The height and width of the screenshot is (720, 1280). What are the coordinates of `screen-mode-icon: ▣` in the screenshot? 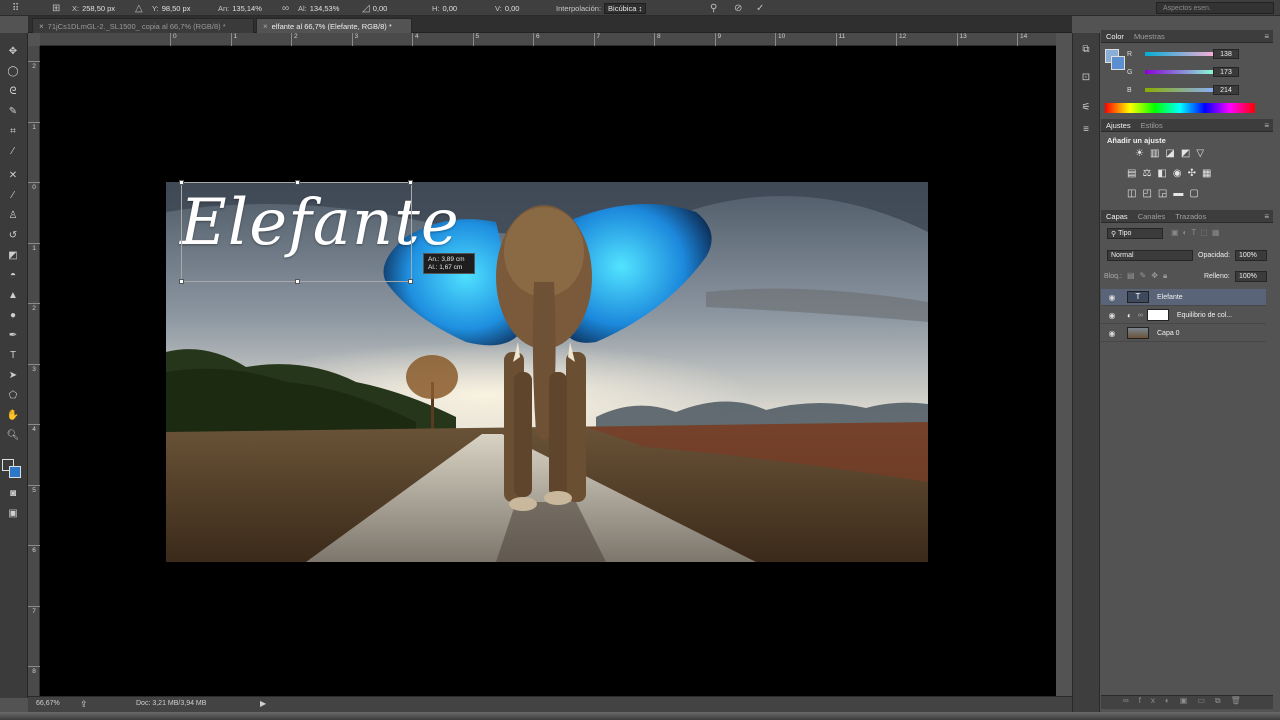 It's located at (13, 513).